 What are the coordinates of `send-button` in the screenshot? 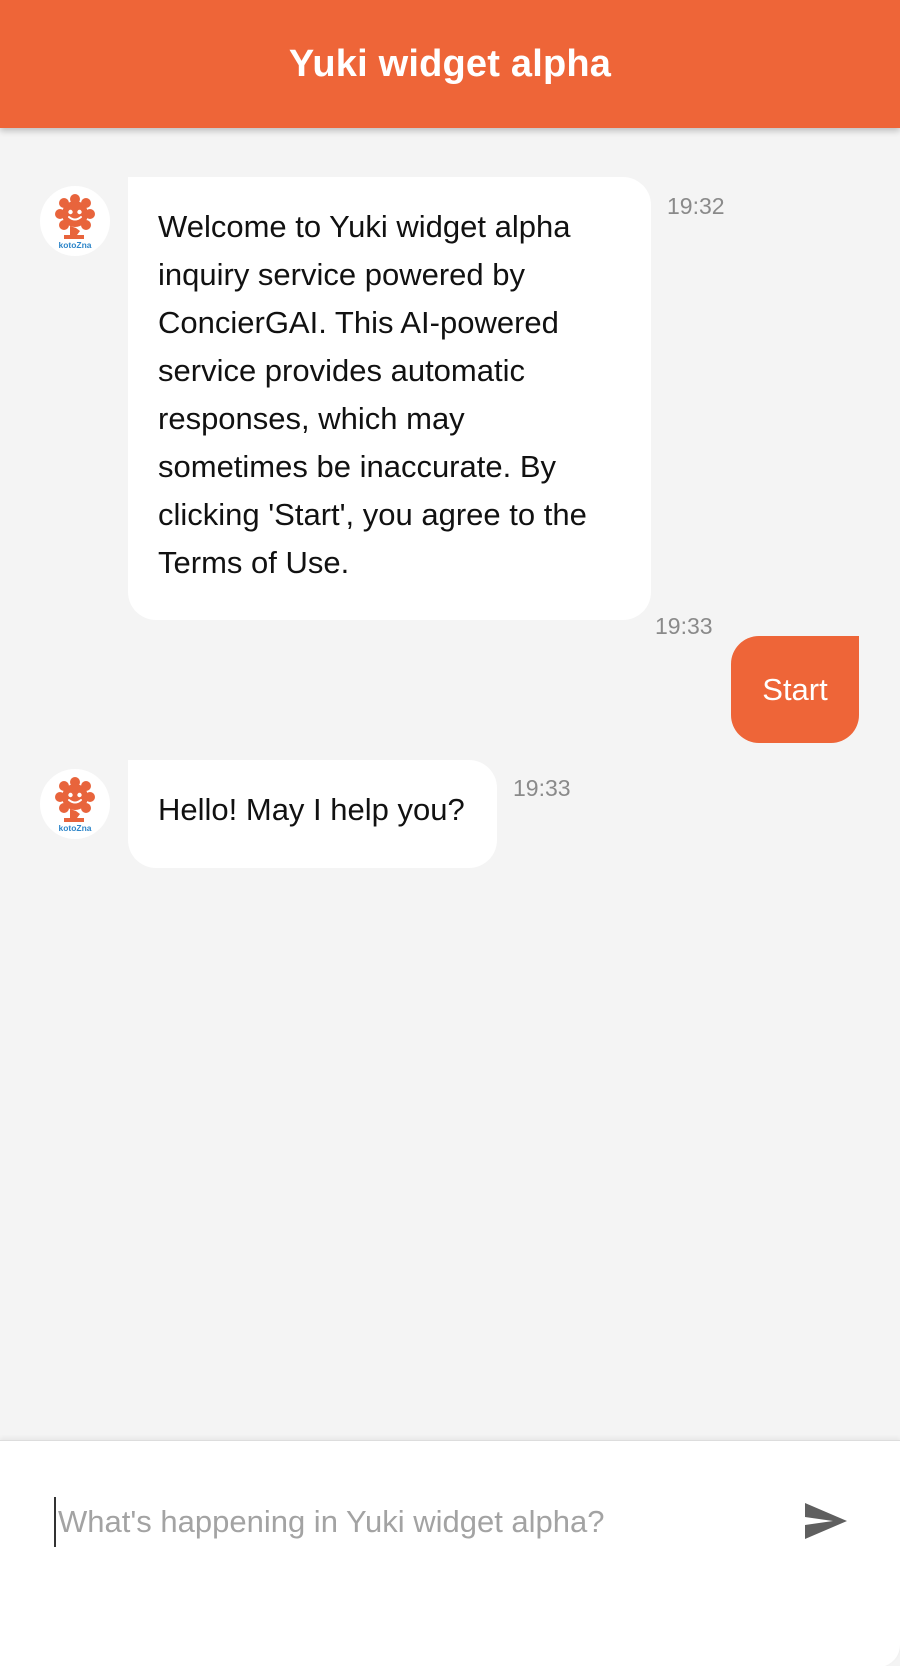 It's located at (826, 1521).